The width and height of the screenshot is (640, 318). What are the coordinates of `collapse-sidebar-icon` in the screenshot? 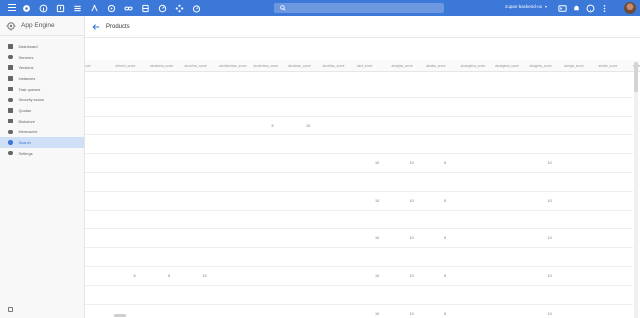 It's located at (10, 309).